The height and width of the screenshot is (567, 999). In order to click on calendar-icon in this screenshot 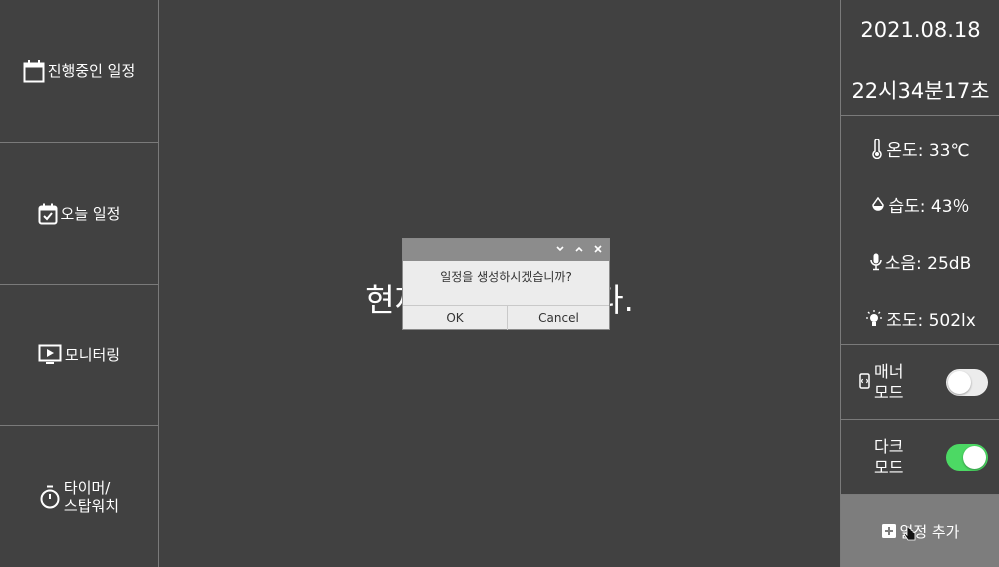, I will do `click(34, 71)`.